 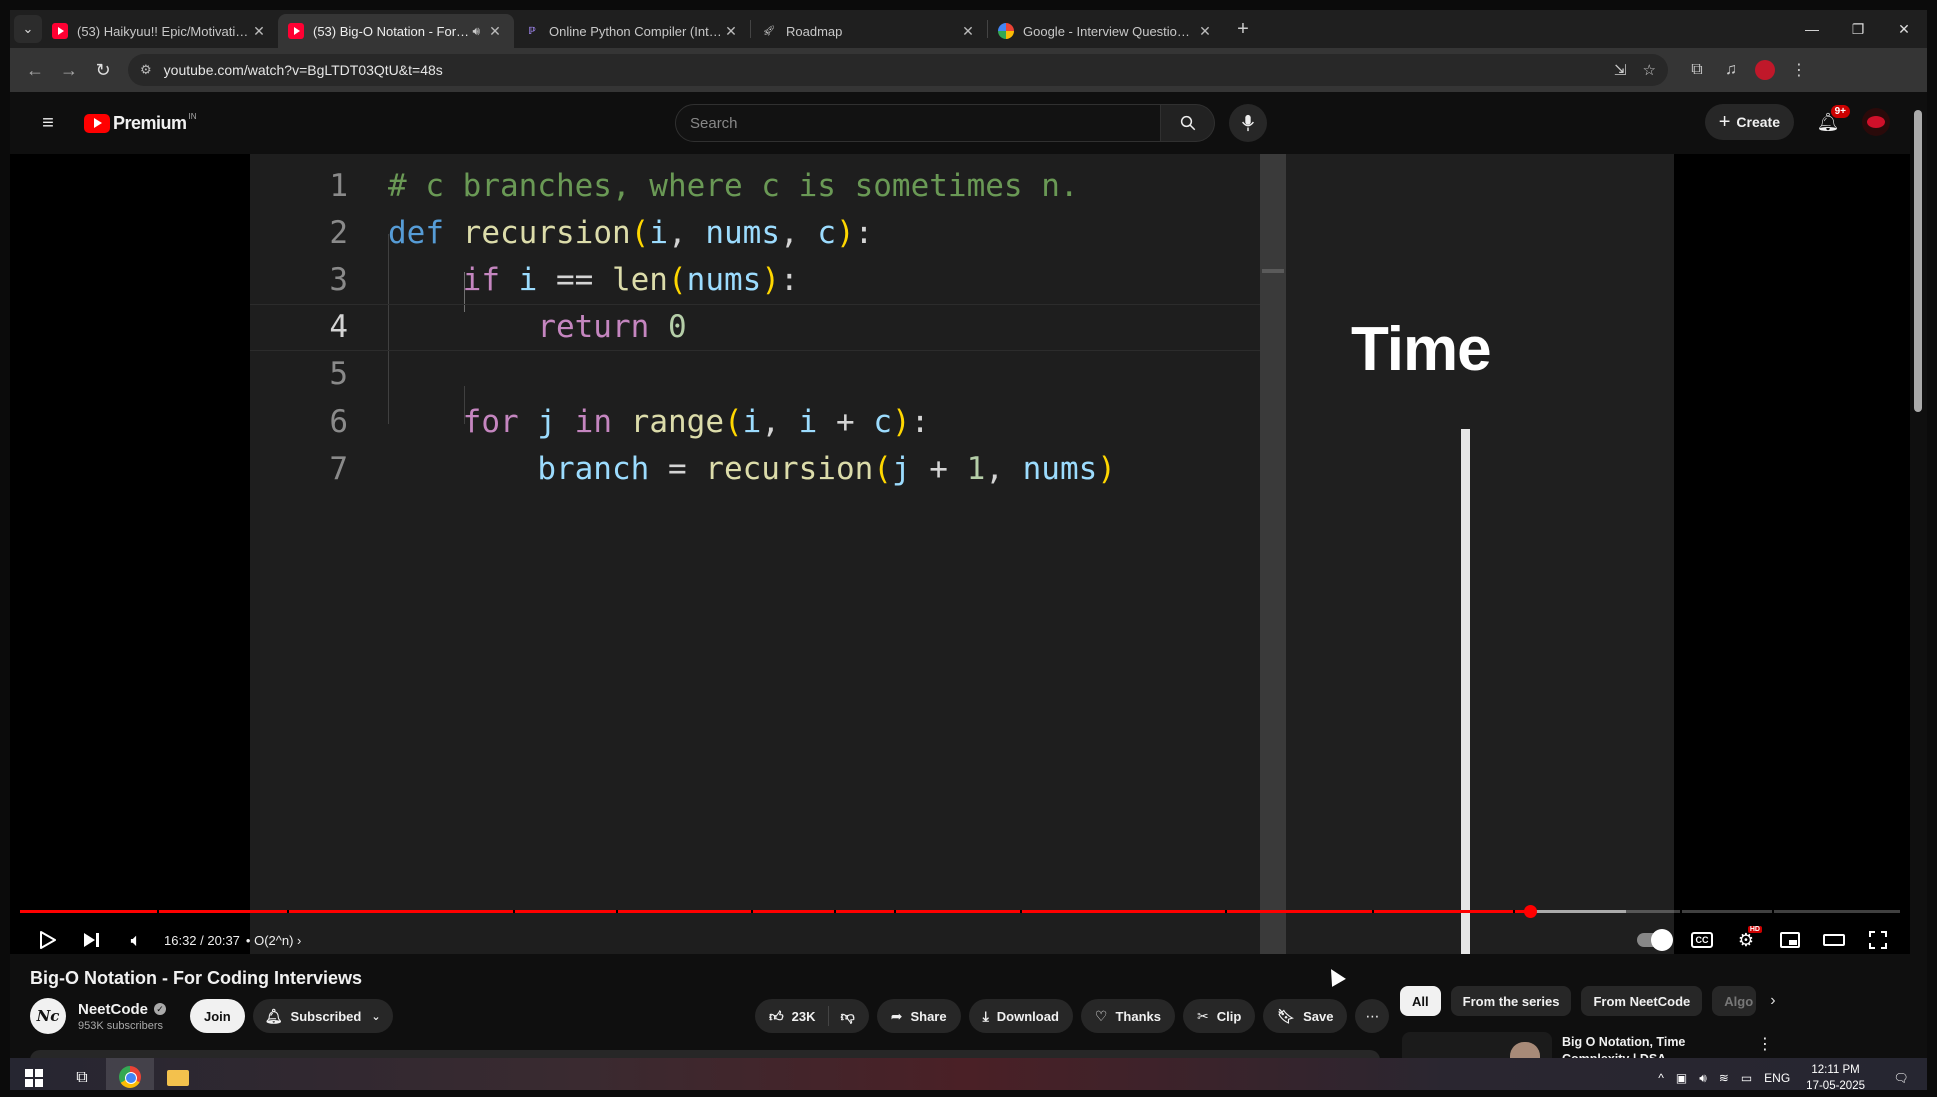 I want to click on scrubber-knob, so click(x=1530, y=911).